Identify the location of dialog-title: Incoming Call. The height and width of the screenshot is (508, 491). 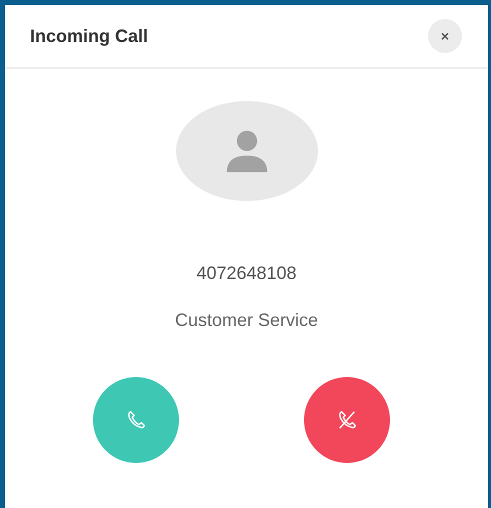
(89, 36).